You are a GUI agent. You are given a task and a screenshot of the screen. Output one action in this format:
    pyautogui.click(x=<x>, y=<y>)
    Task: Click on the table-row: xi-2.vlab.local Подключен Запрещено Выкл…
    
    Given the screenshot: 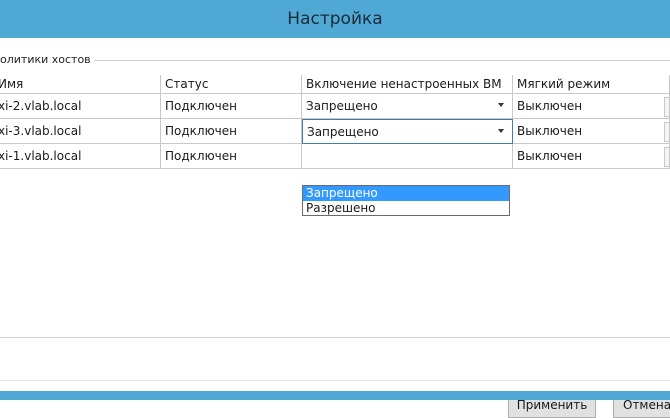 What is the action you would take?
    pyautogui.click(x=335, y=106)
    